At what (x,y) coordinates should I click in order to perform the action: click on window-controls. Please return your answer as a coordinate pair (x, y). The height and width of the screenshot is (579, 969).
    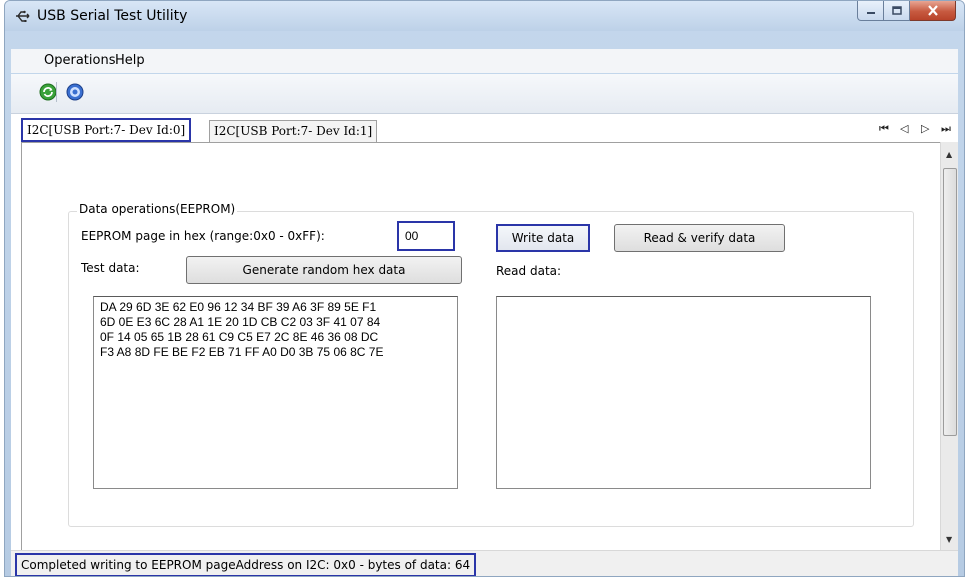
    Looking at the image, I should click on (906, 11).